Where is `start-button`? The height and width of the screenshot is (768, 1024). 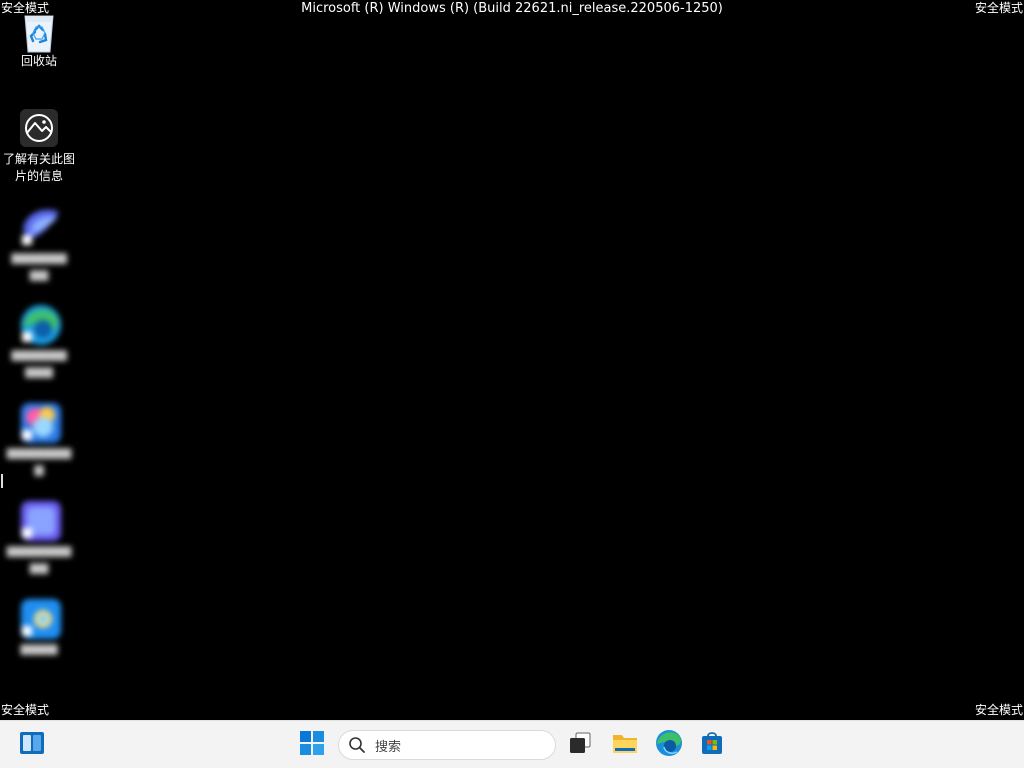 start-button is located at coordinates (312, 745).